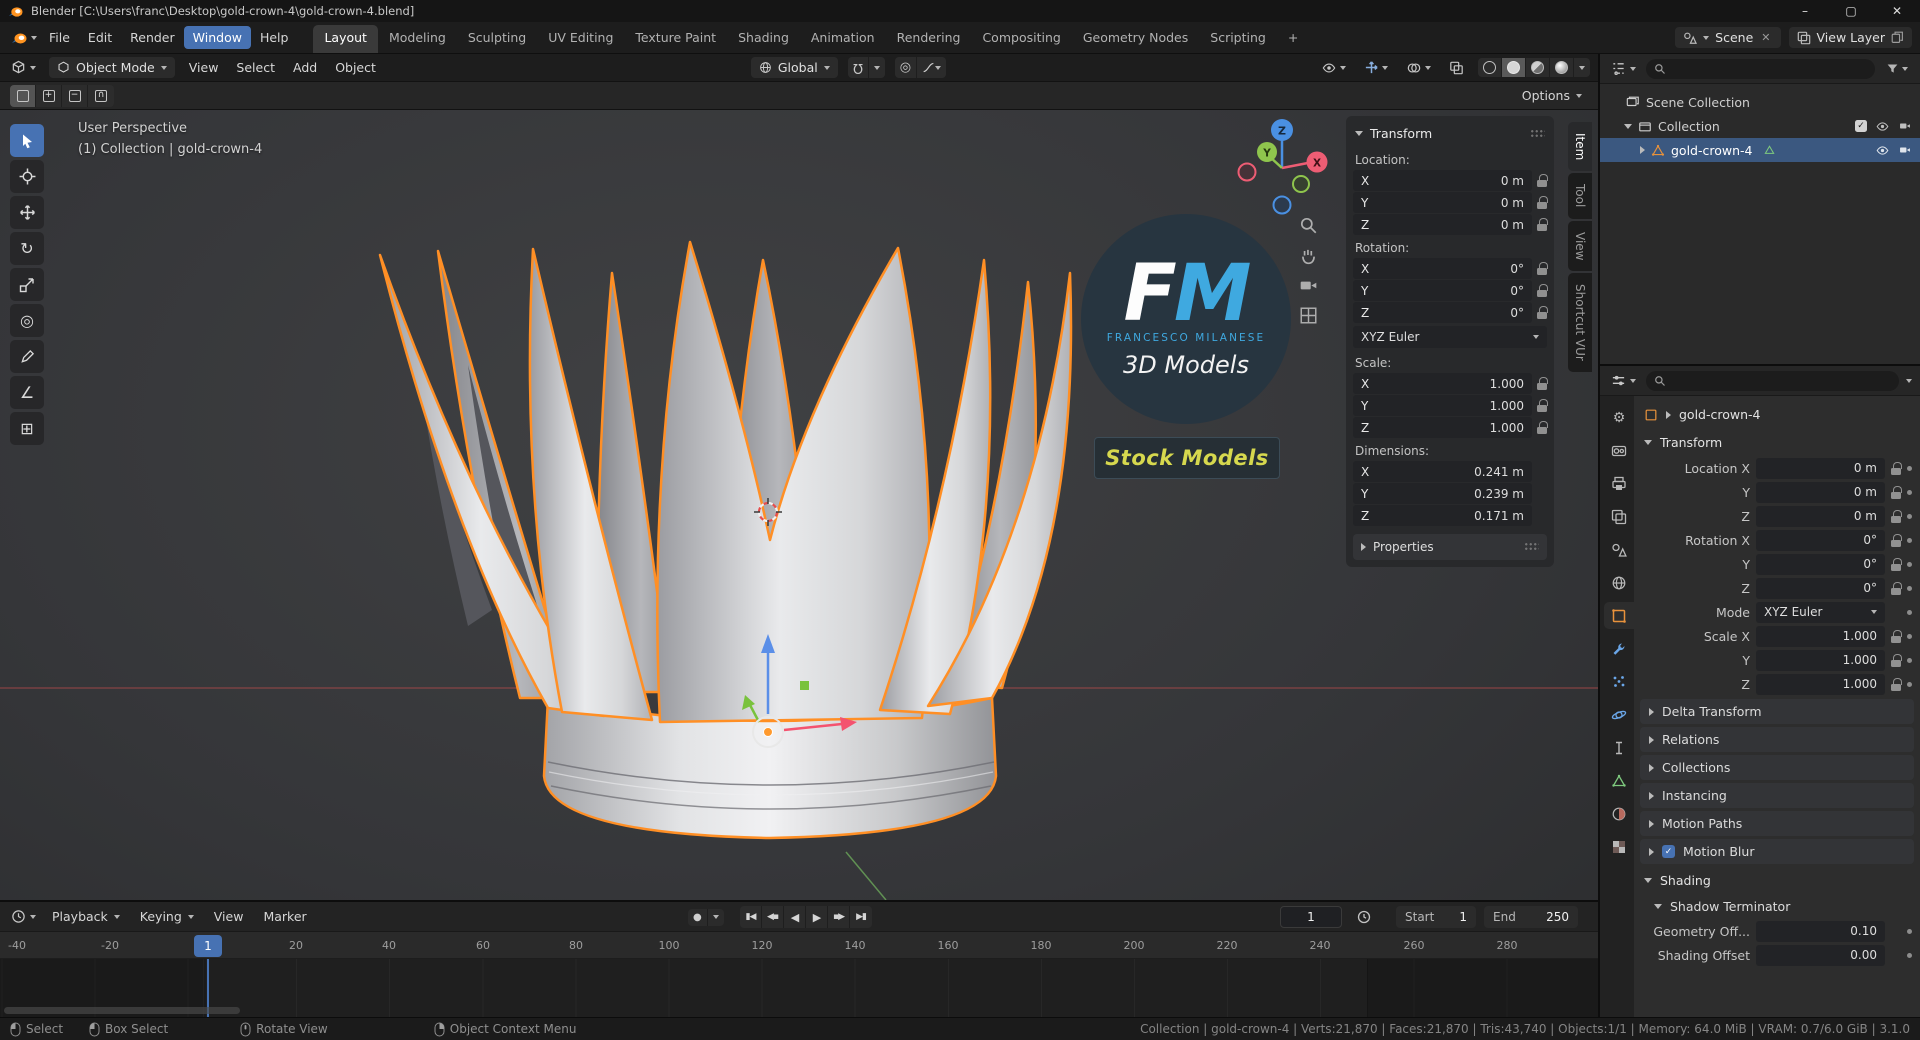 This screenshot has width=1920, height=1040. I want to click on use-preview-range, so click(1364, 917).